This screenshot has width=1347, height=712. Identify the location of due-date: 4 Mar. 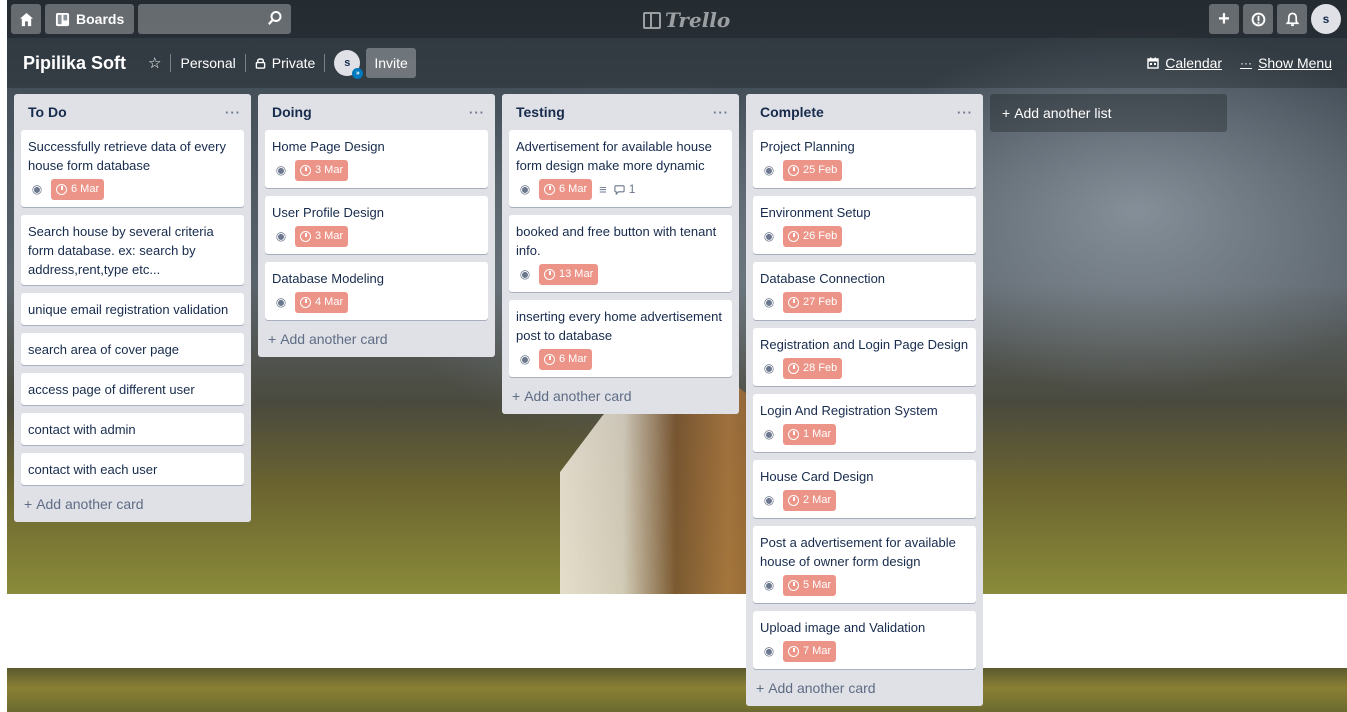
(329, 302).